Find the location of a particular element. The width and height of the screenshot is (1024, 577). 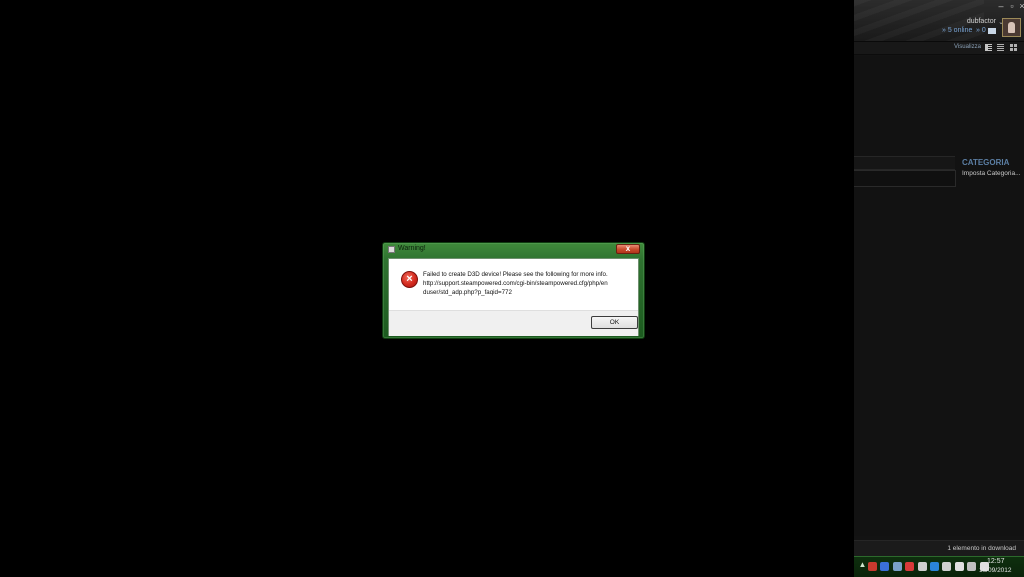

flag-icon is located at coordinates (959, 566).